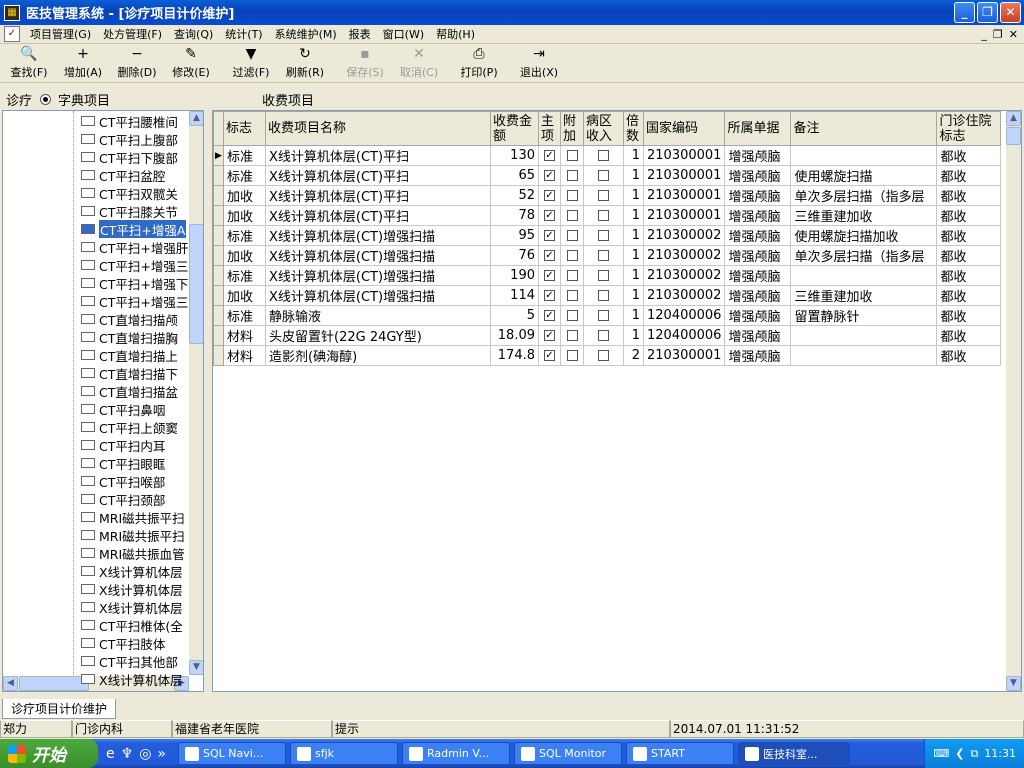 Image resolution: width=1024 pixels, height=768 pixels. I want to click on tree-scroll-left: ◀, so click(10, 683).